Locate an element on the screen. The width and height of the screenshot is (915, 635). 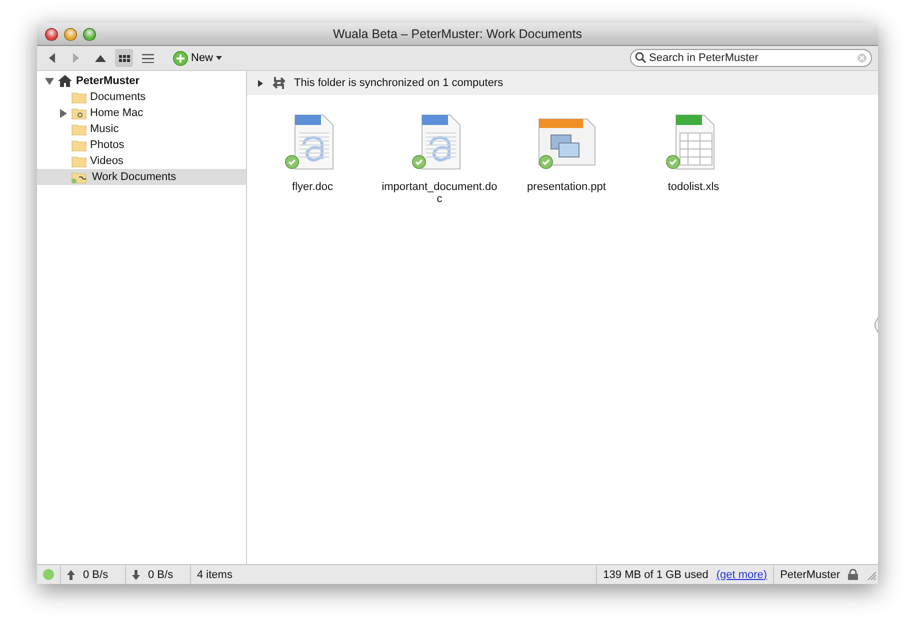
tree-item: Photos is located at coordinates (141, 145).